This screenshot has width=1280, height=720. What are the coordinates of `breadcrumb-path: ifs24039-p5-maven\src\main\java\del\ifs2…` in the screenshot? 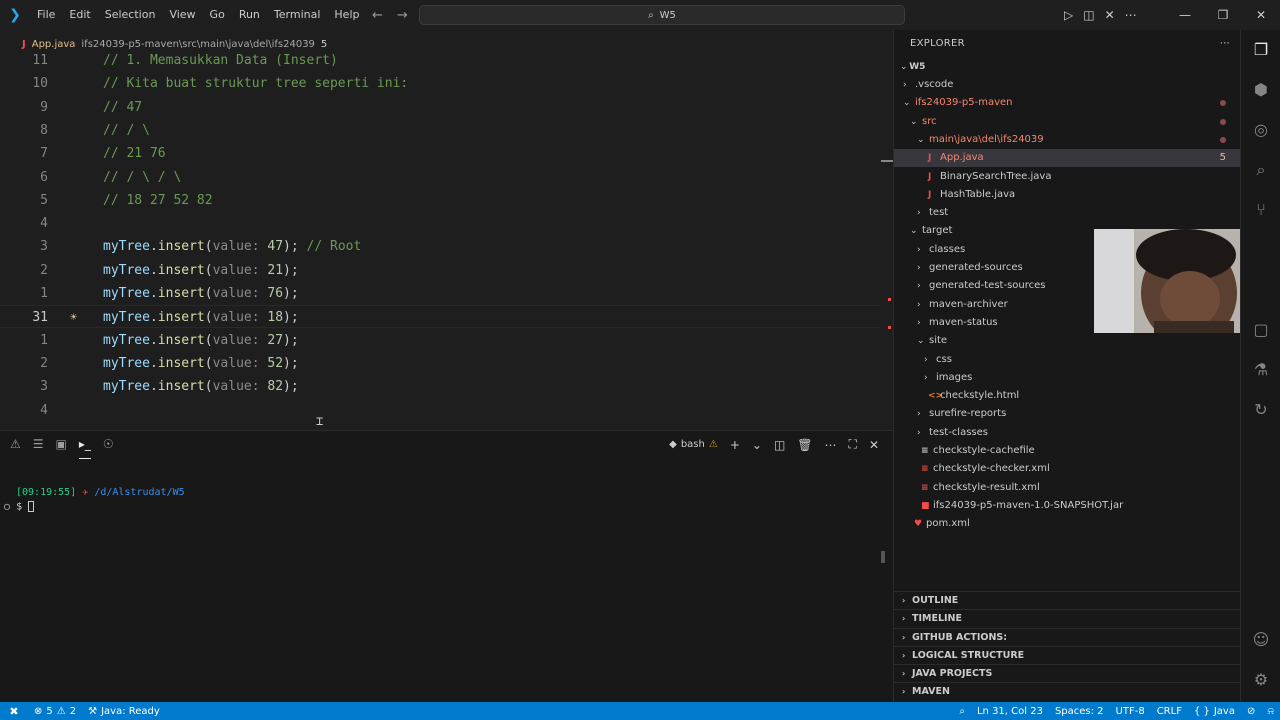 It's located at (198, 44).